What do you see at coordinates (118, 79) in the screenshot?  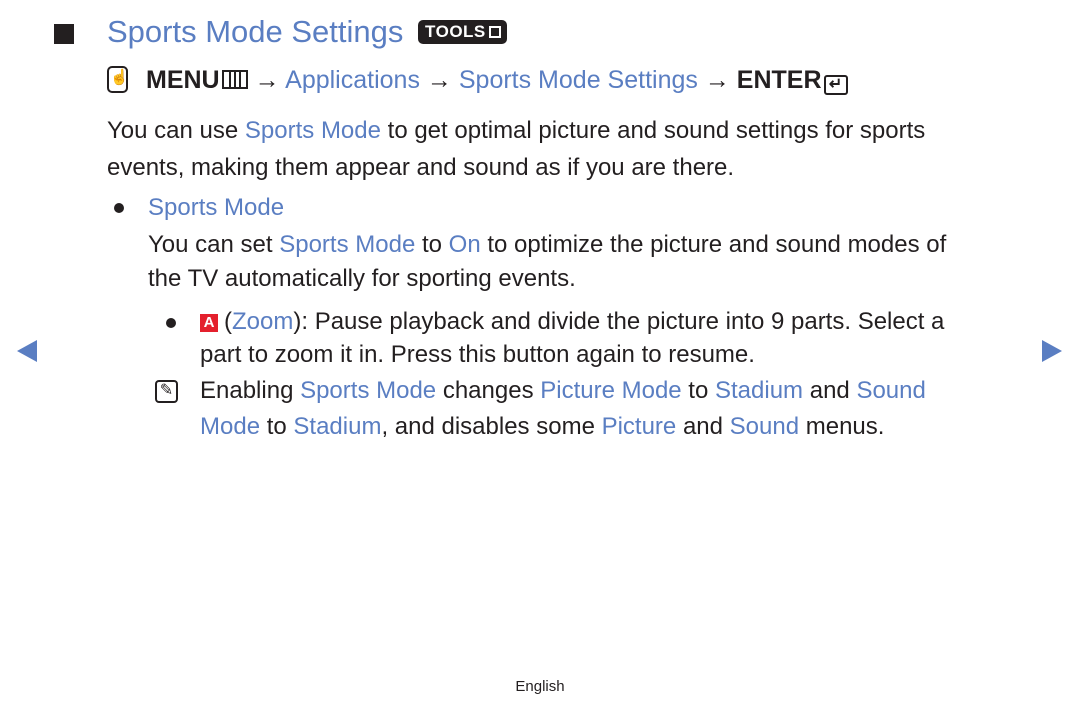 I see `touch-hand-icon` at bounding box center [118, 79].